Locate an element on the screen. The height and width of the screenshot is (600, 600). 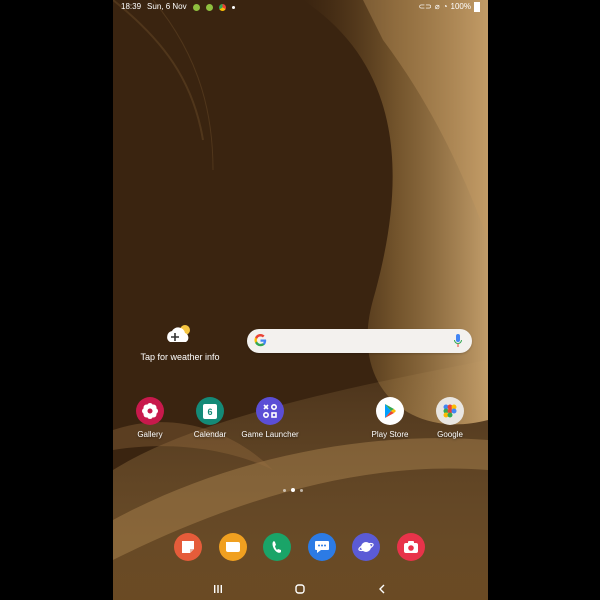
link-icon: ⊂⊃ is located at coordinates (425, 6).